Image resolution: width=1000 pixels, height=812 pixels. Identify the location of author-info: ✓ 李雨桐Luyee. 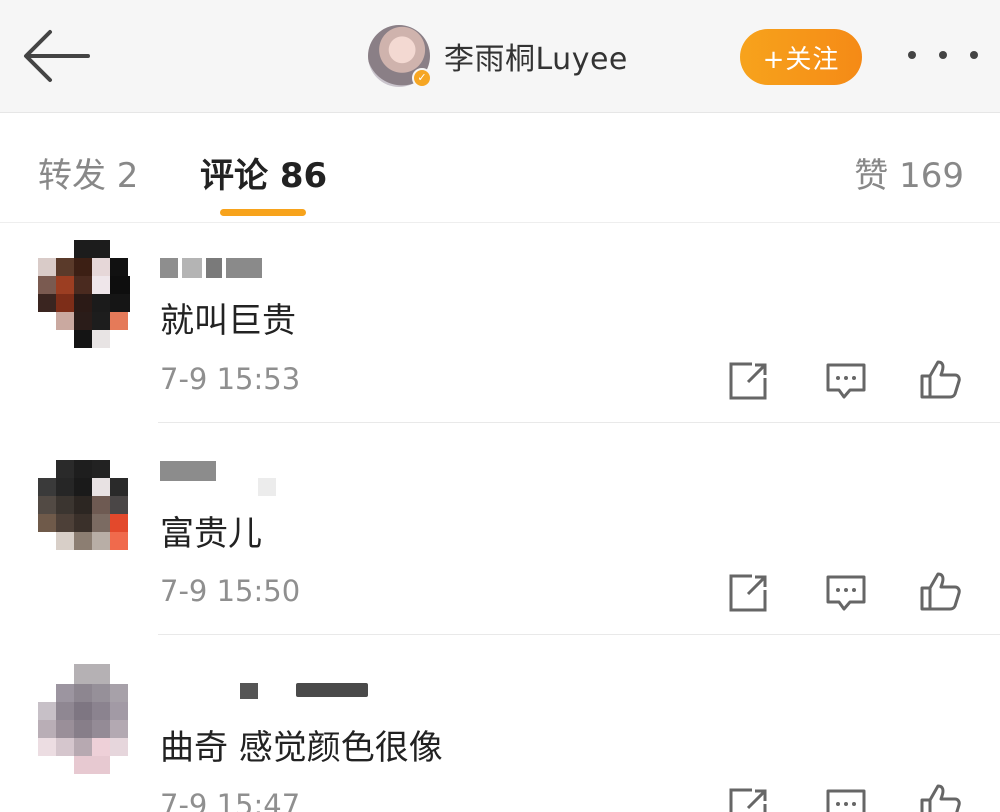
(498, 56).